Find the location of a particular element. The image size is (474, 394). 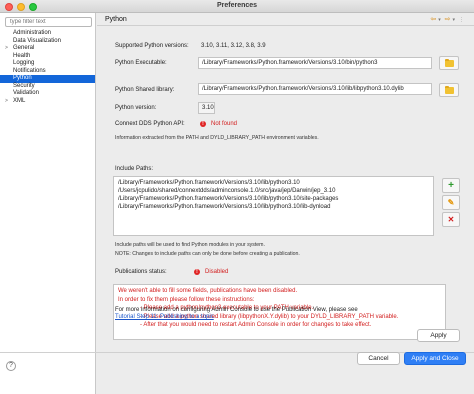

sidebar-item-notifications: Notifications is located at coordinates (47, 72).